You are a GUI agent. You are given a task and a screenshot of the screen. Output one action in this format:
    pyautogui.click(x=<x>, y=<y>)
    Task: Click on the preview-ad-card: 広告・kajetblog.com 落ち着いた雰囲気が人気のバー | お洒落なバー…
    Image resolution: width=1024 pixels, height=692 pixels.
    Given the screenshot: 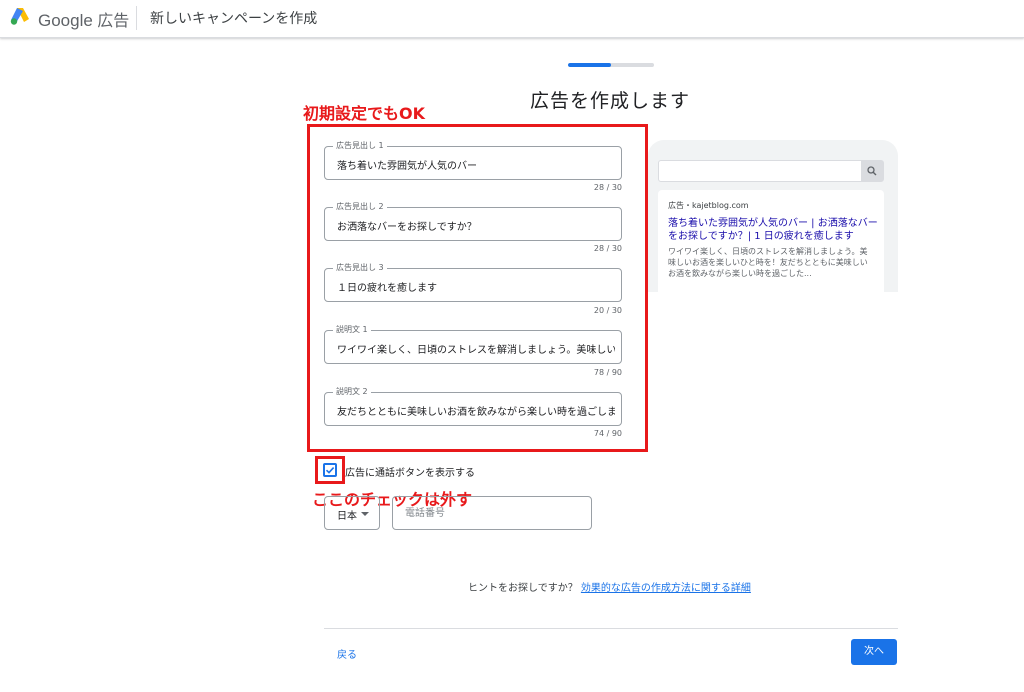 What is the action you would take?
    pyautogui.click(x=771, y=241)
    